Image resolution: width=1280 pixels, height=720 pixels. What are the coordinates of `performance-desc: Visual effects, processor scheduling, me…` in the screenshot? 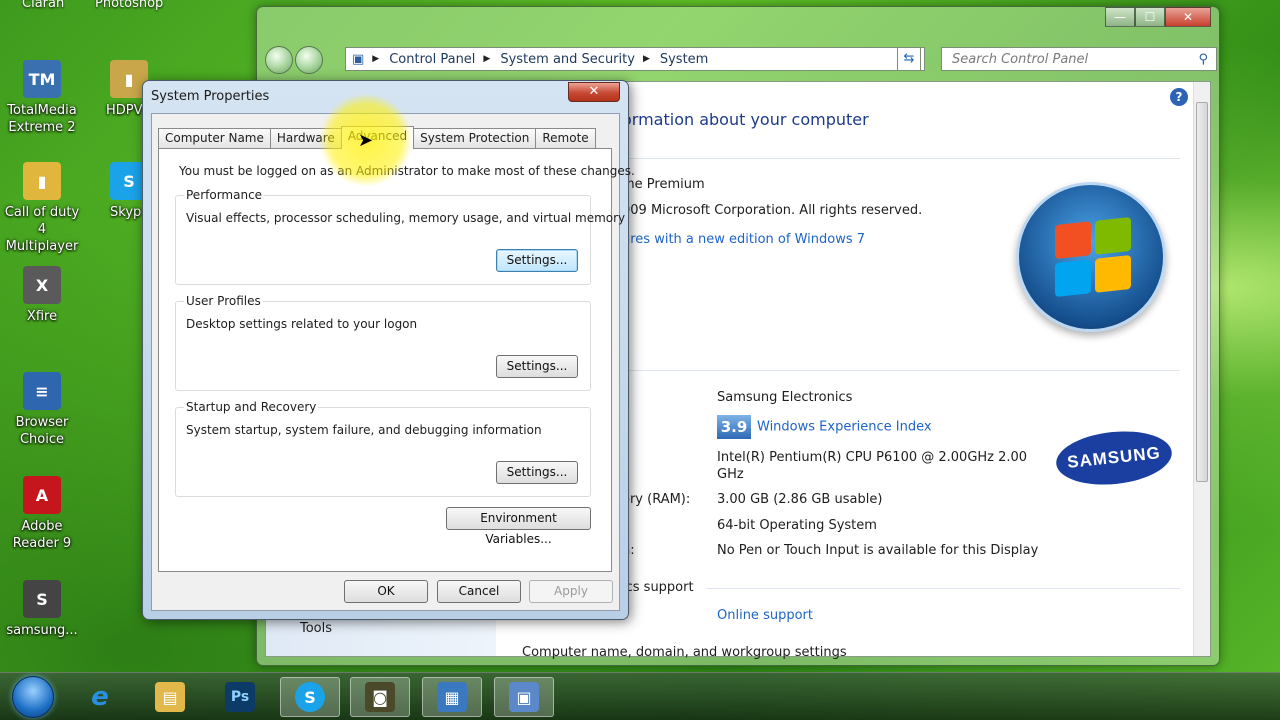 It's located at (406, 218).